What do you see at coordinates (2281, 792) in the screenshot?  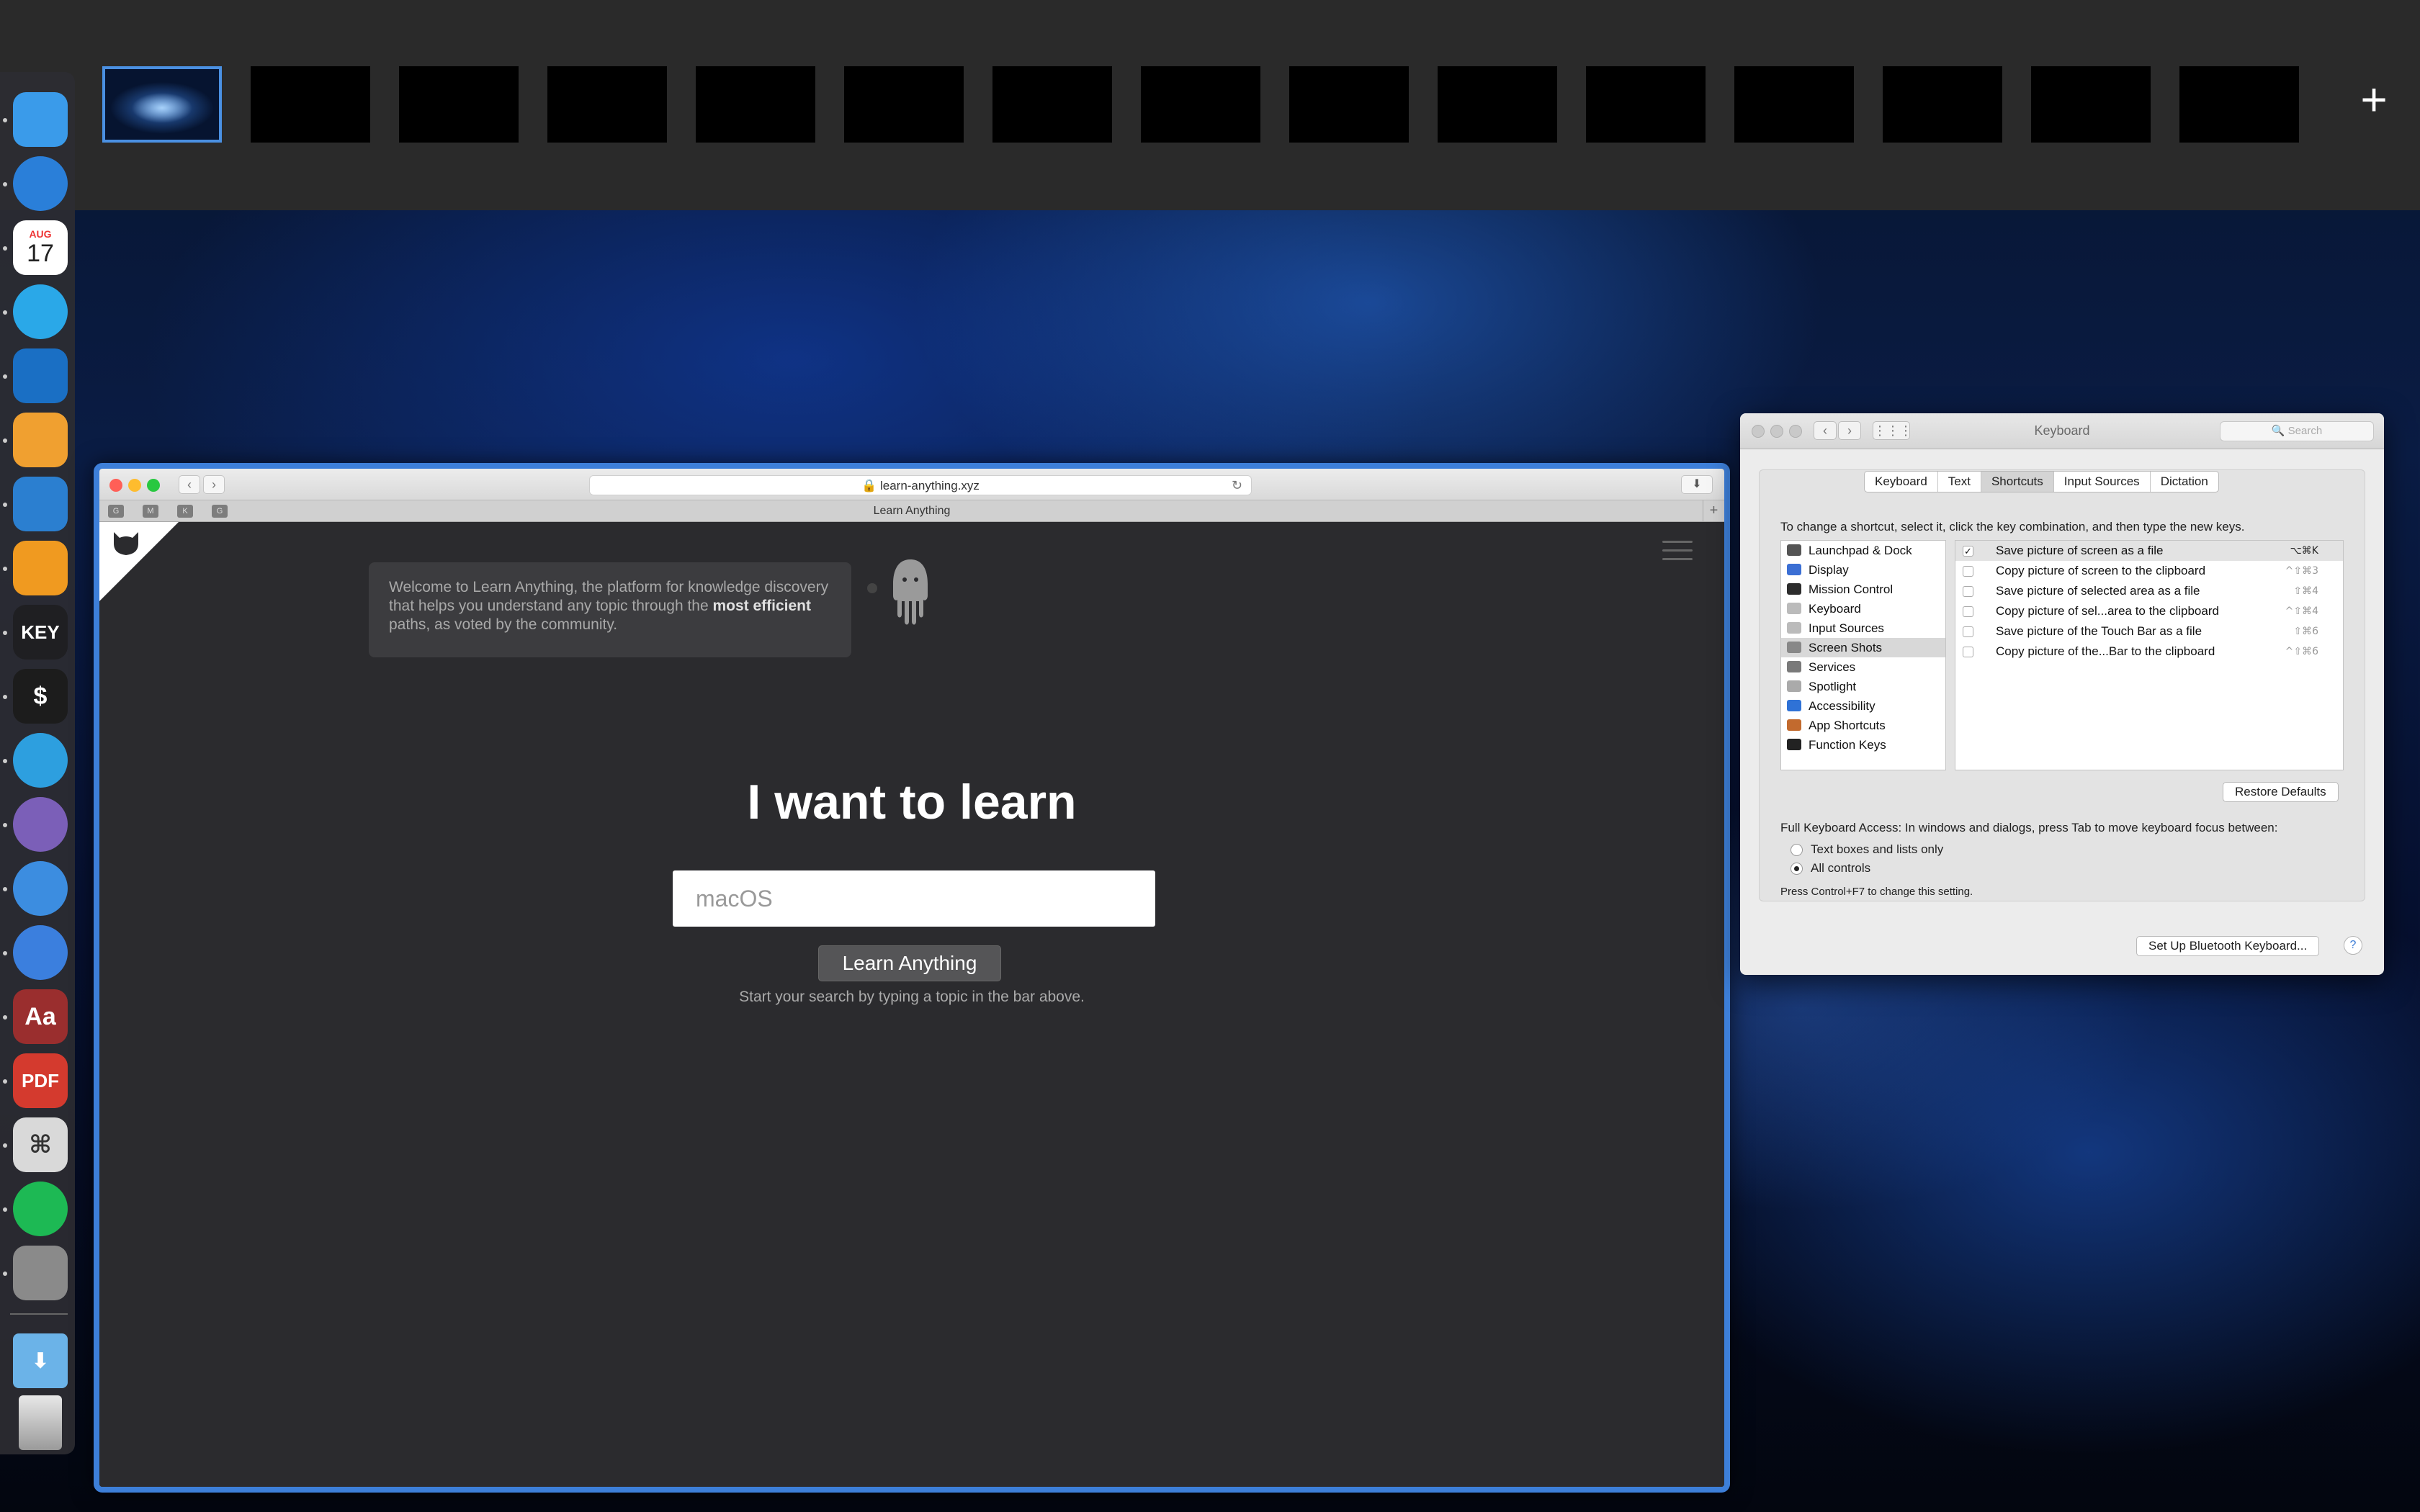 I see `restore-defaults-button: Restore Defaults` at bounding box center [2281, 792].